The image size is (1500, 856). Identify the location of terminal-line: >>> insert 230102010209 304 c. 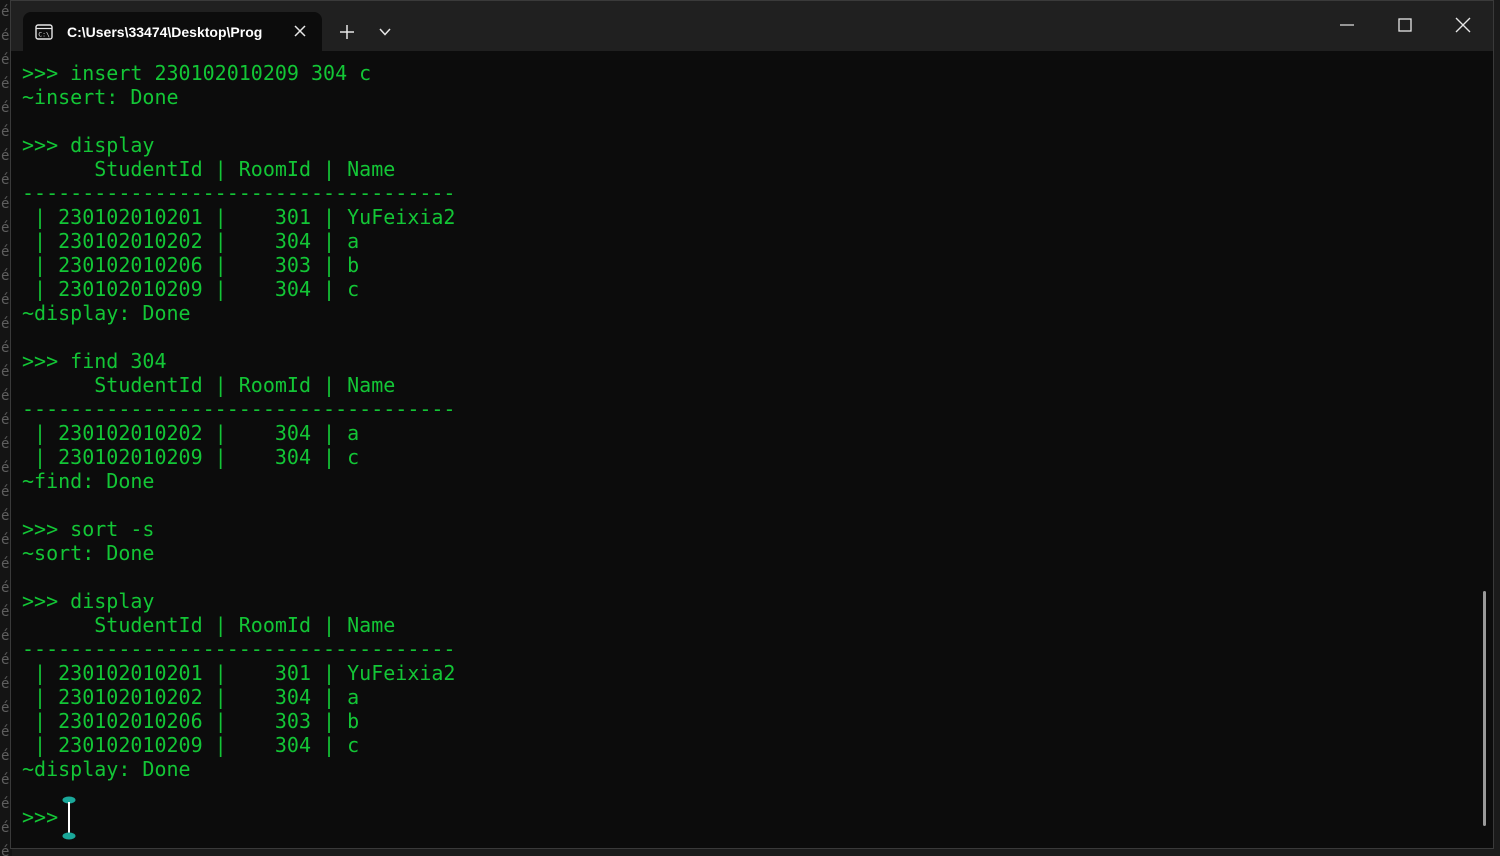
(197, 73).